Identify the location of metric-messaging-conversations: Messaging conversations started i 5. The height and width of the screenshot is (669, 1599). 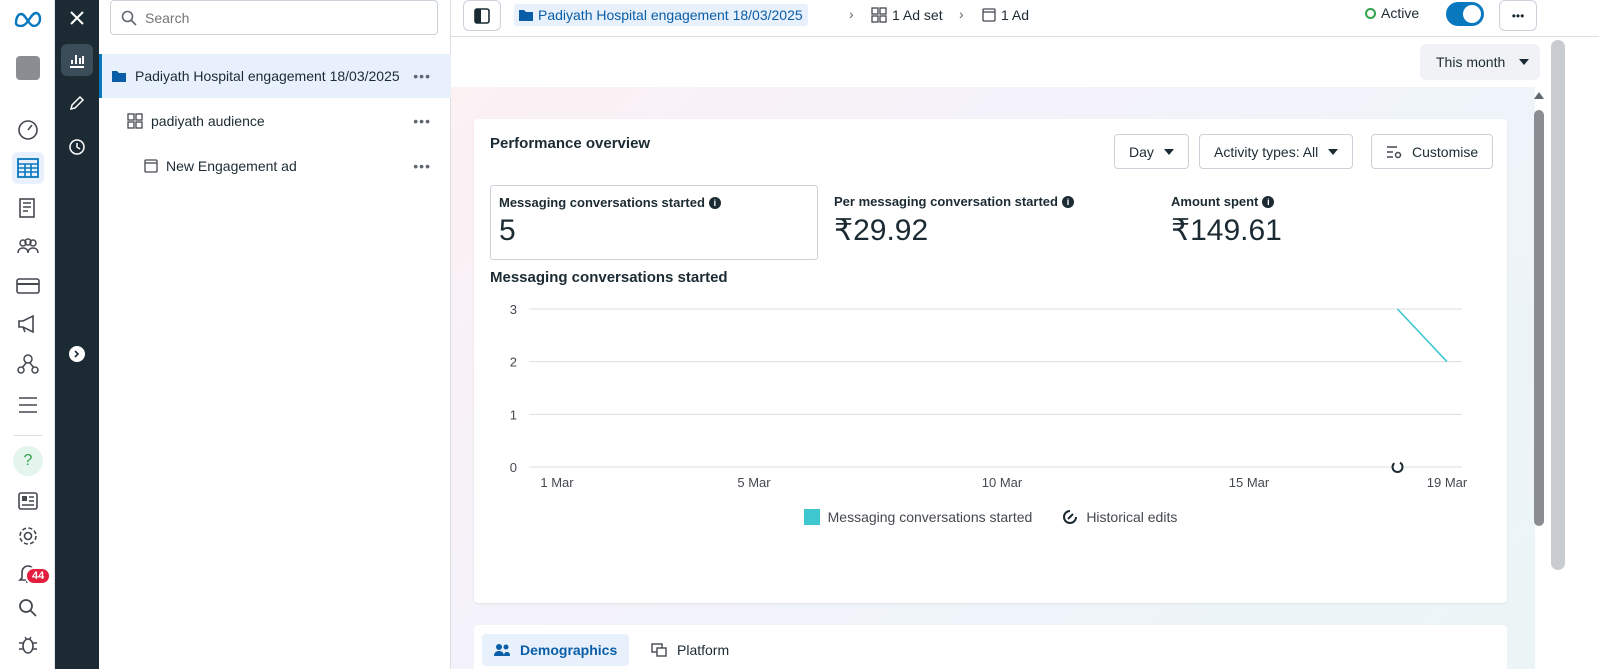
(654, 222).